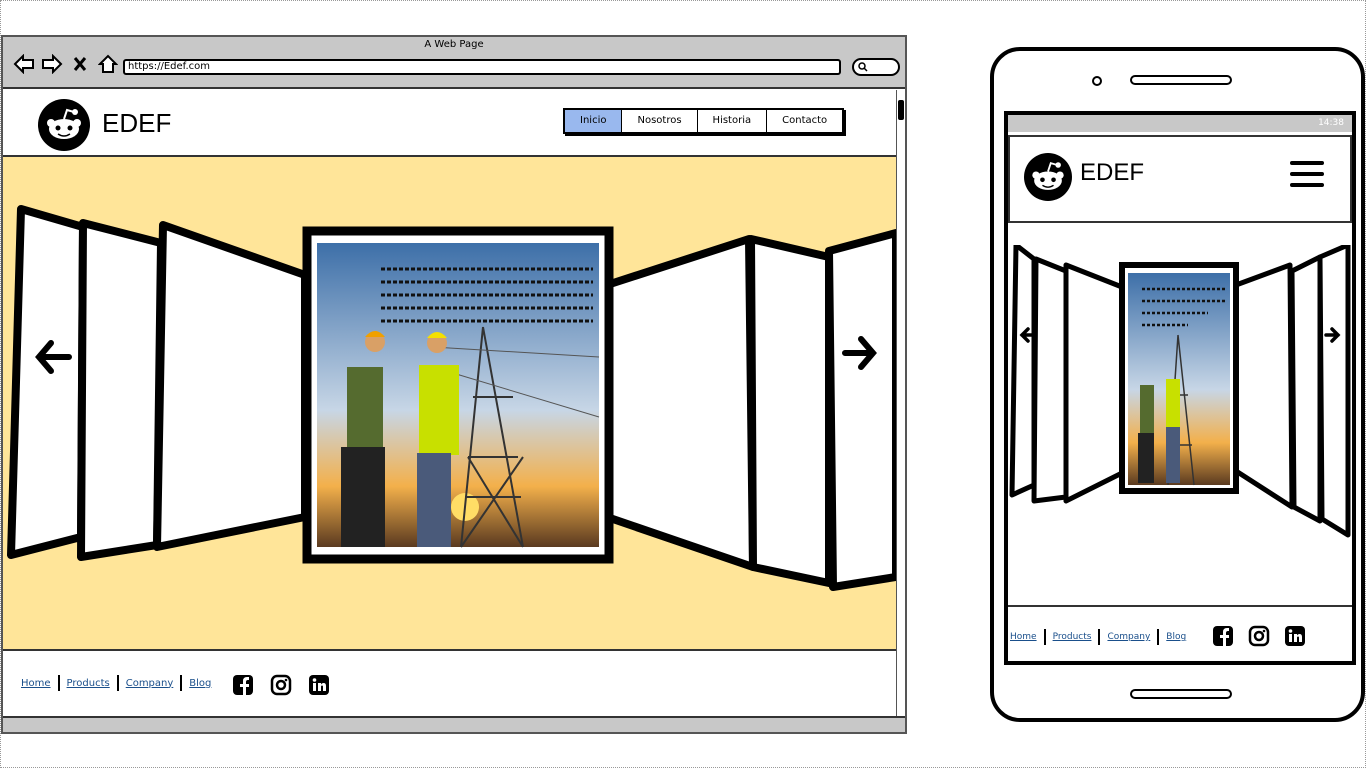 This screenshot has width=1366, height=768. I want to click on nav-item-inicio: Inicio, so click(594, 121).